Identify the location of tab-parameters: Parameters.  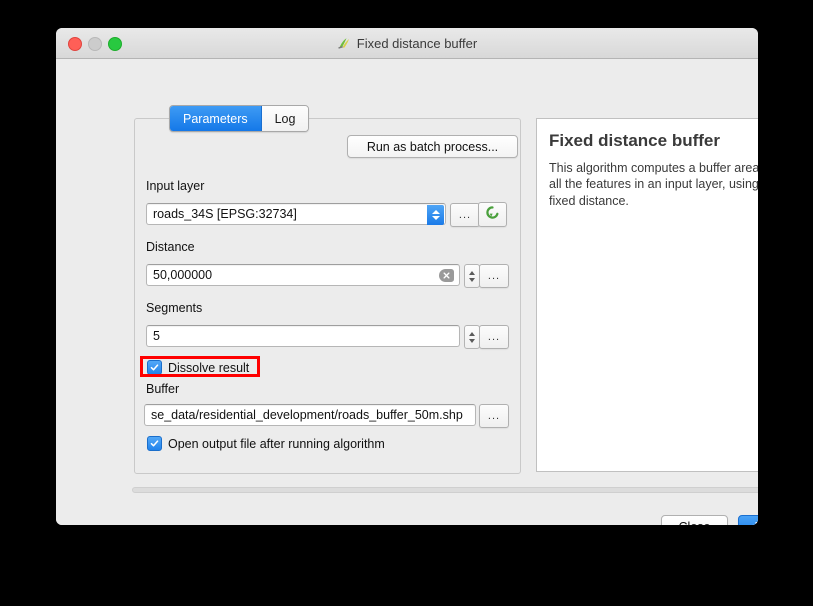
(216, 118).